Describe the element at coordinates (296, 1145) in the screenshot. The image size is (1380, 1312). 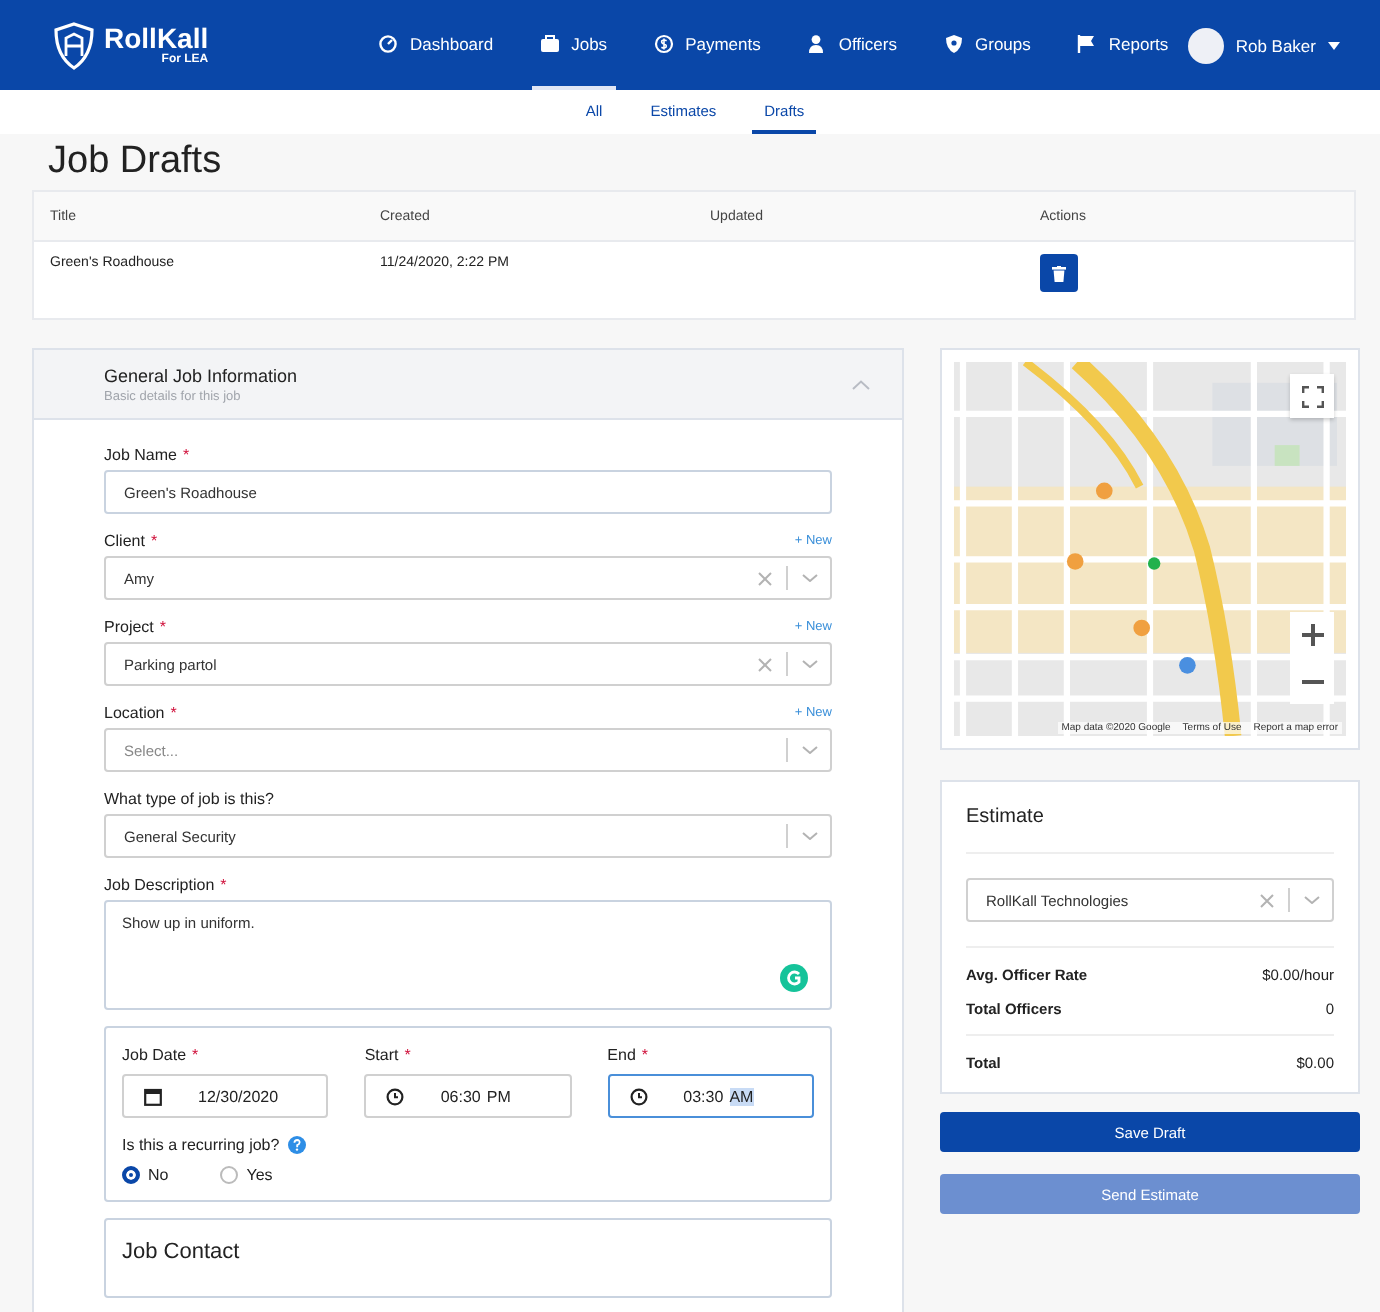
I see `help-icon` at that location.